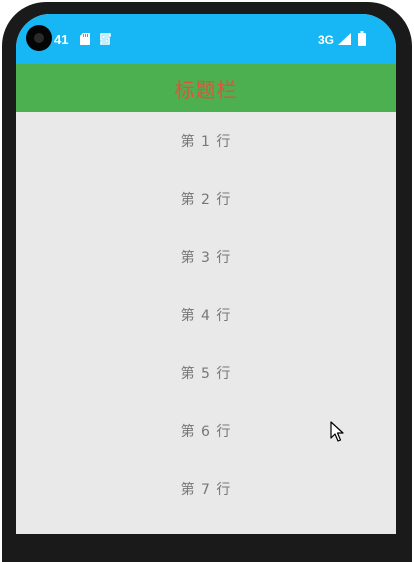 This screenshot has height=562, width=414. Describe the element at coordinates (362, 38) in the screenshot. I see `battery-icon` at that location.